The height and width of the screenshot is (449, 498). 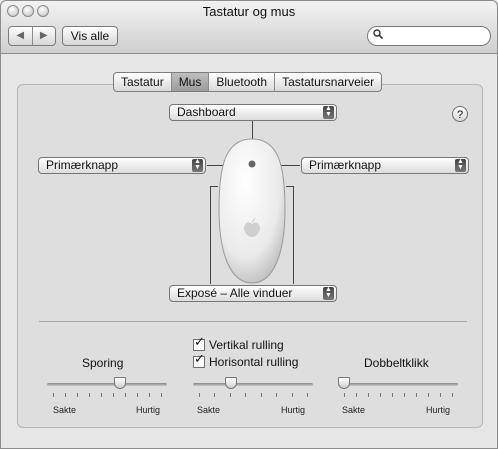 What do you see at coordinates (246, 345) in the screenshot?
I see `vertical-scroll-label: Vertikal rulling` at bounding box center [246, 345].